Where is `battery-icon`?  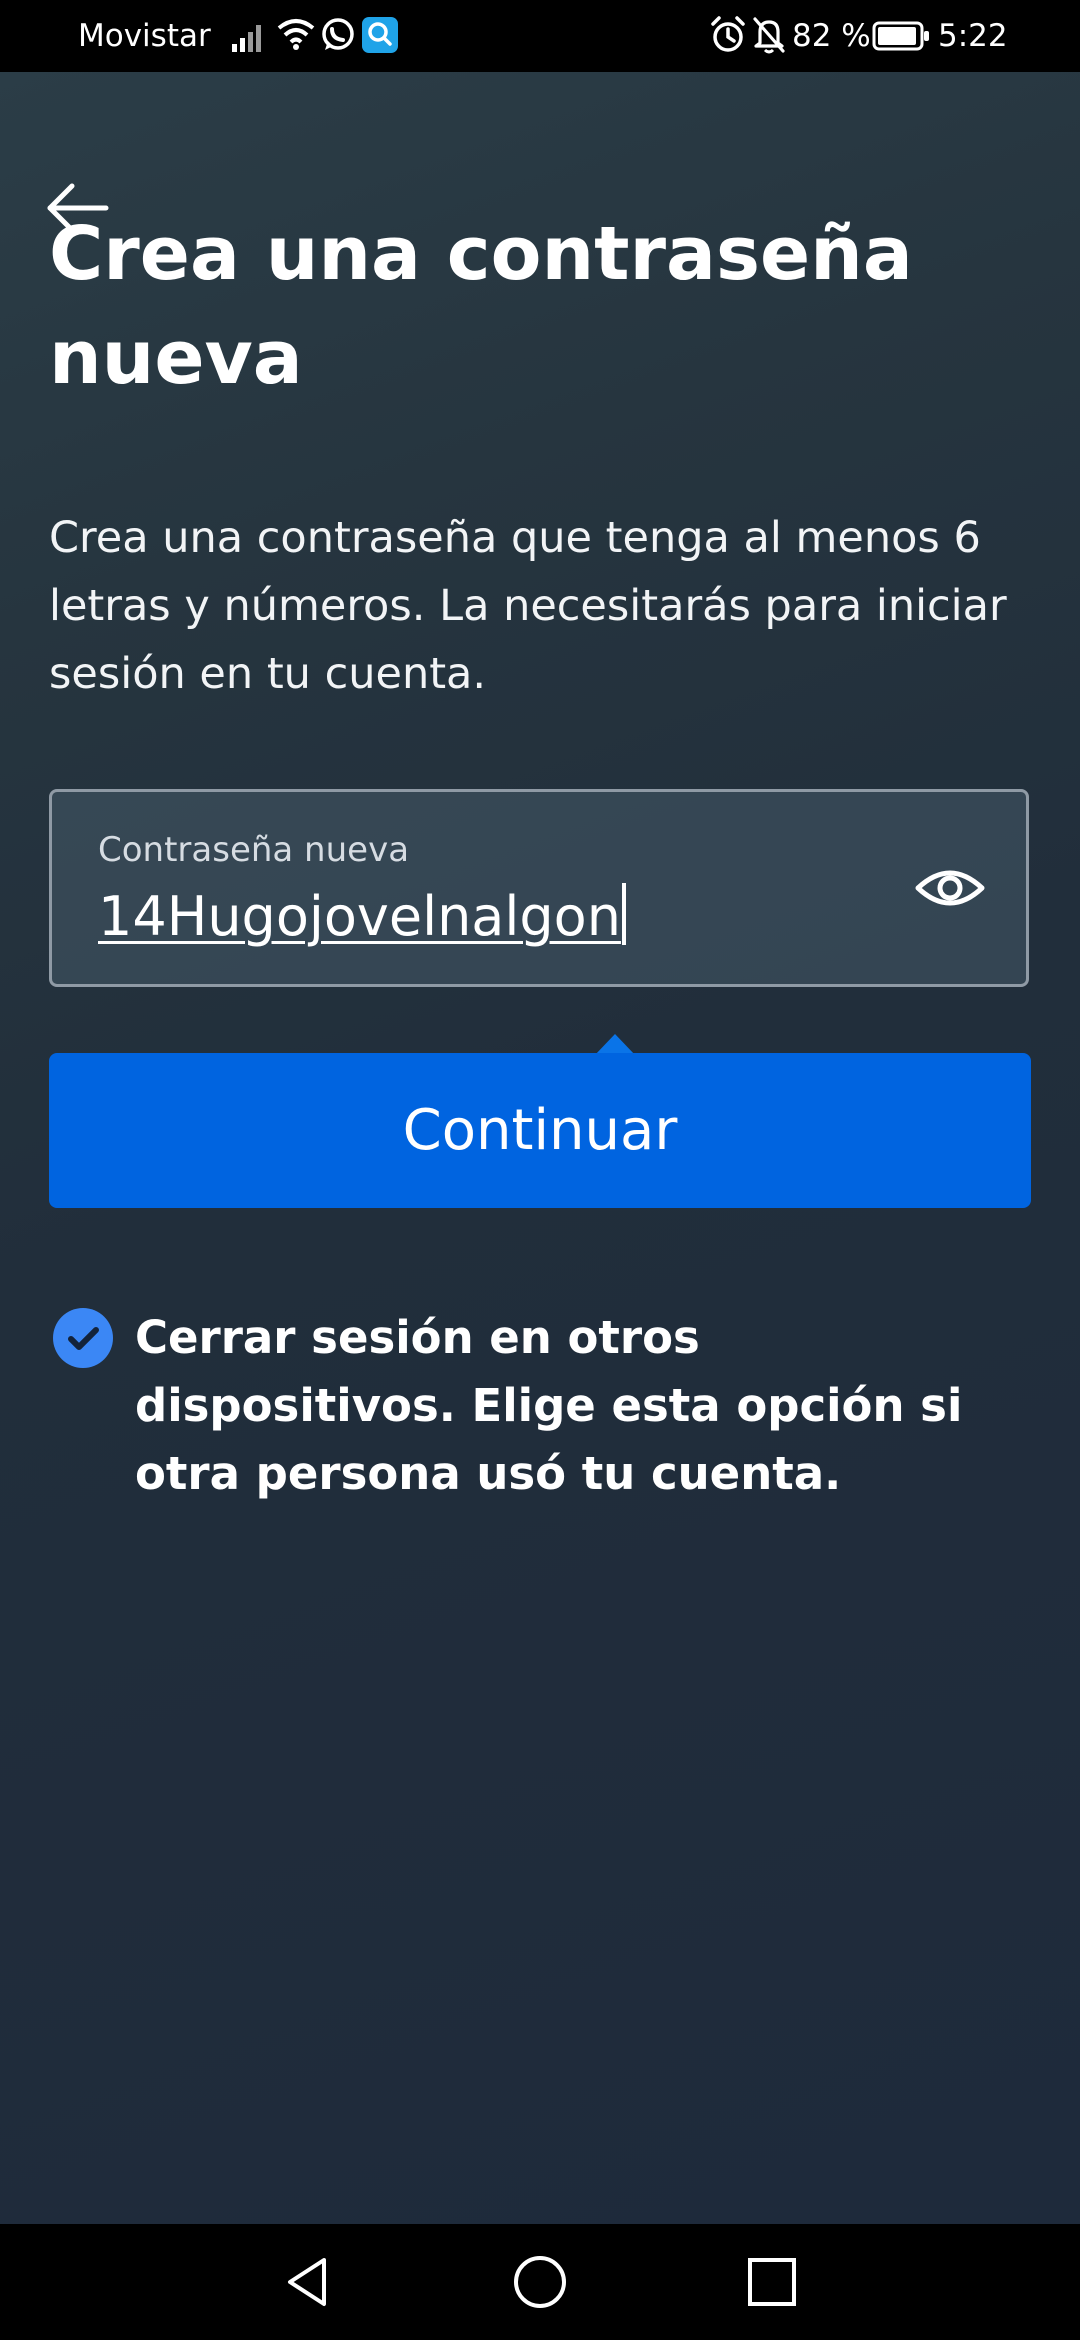 battery-icon is located at coordinates (900, 36).